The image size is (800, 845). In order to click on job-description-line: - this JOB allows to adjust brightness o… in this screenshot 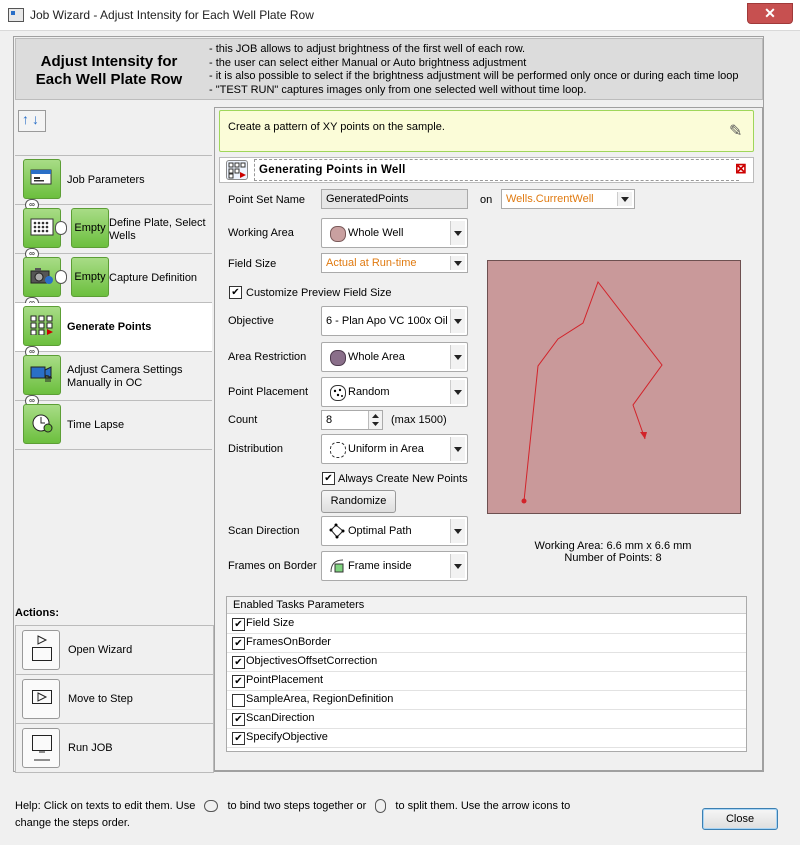, I will do `click(367, 49)`.